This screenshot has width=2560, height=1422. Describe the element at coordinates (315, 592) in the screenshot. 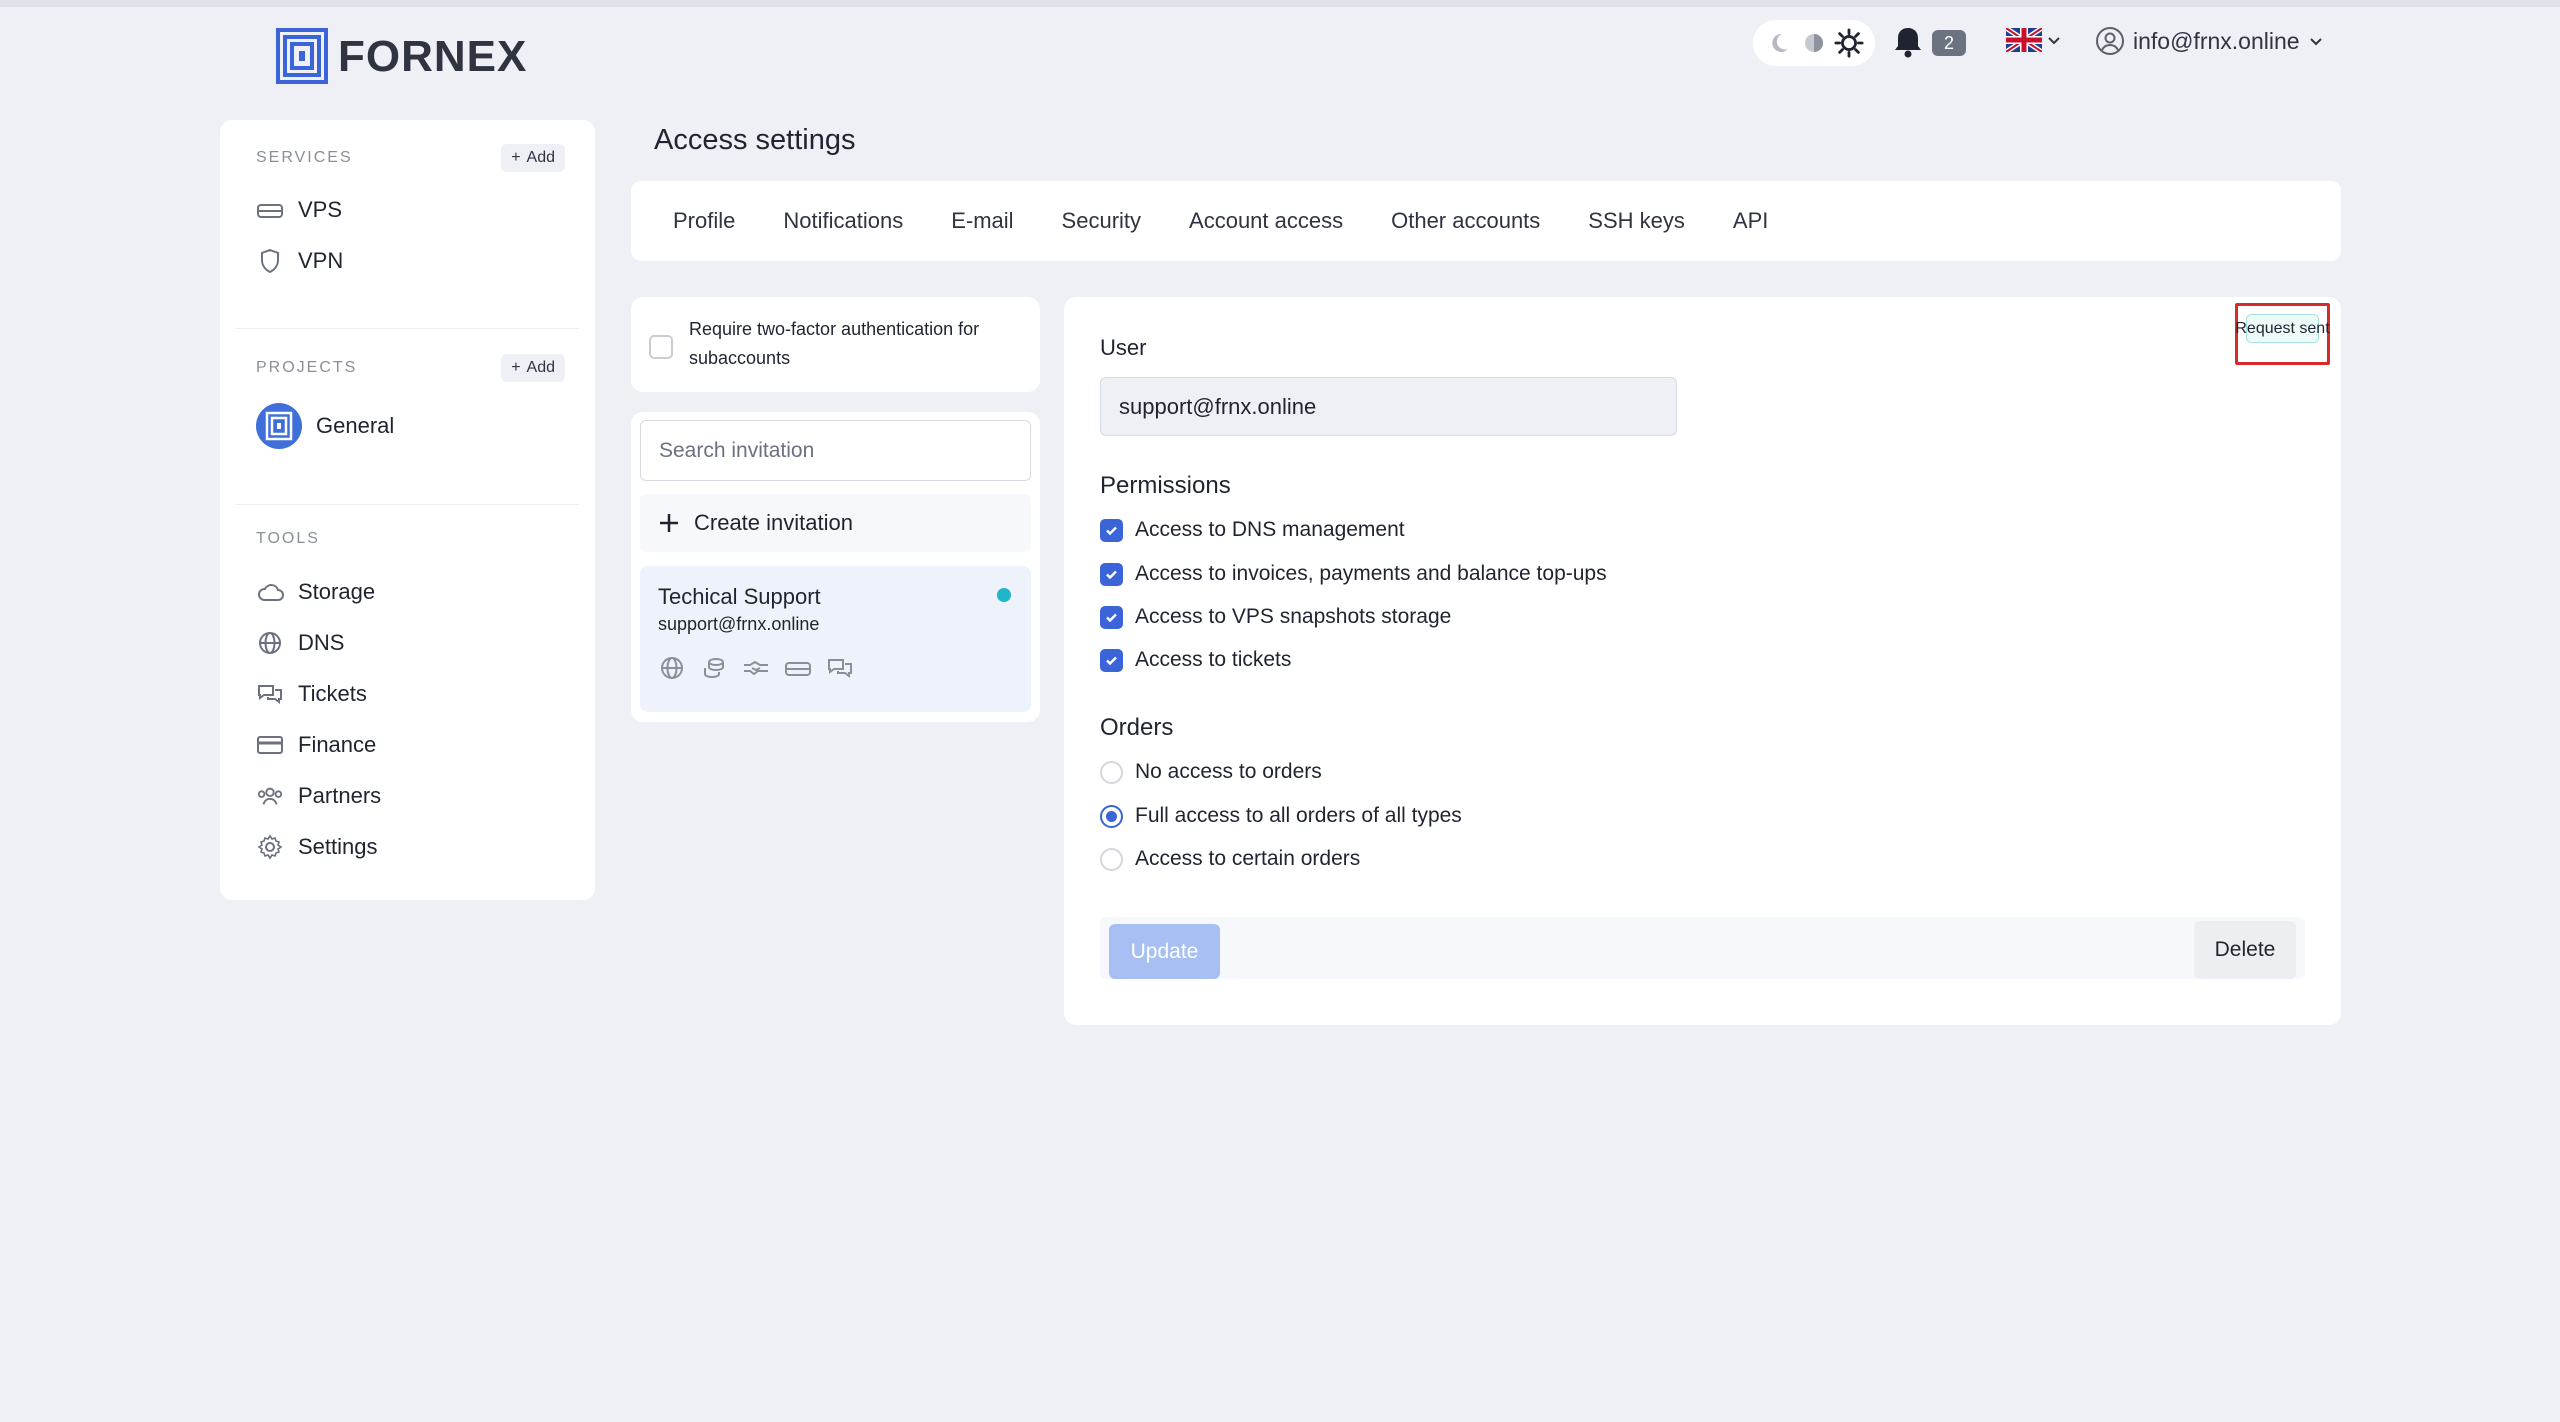

I see `sidebar-item-storage: Storage` at that location.